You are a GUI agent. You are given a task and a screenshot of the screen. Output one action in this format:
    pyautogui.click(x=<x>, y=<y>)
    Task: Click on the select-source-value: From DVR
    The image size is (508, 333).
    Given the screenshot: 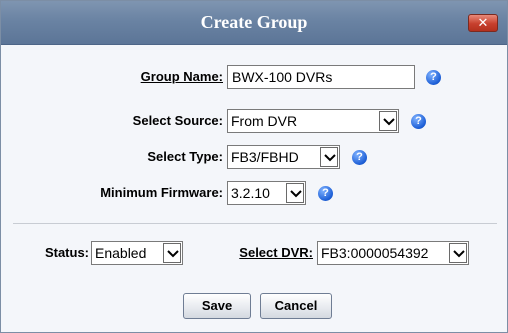 What is the action you would take?
    pyautogui.click(x=264, y=121)
    